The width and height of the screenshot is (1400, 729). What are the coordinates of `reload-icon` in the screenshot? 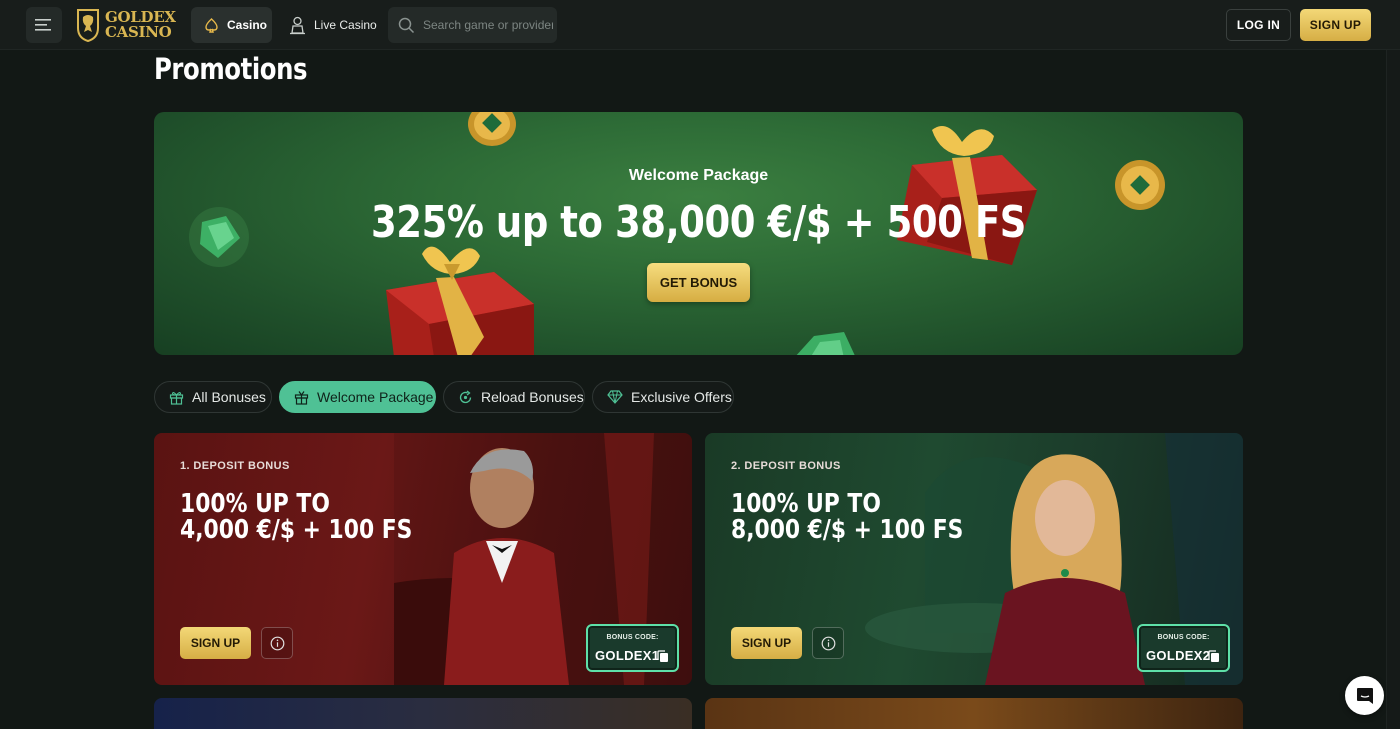 It's located at (465, 396).